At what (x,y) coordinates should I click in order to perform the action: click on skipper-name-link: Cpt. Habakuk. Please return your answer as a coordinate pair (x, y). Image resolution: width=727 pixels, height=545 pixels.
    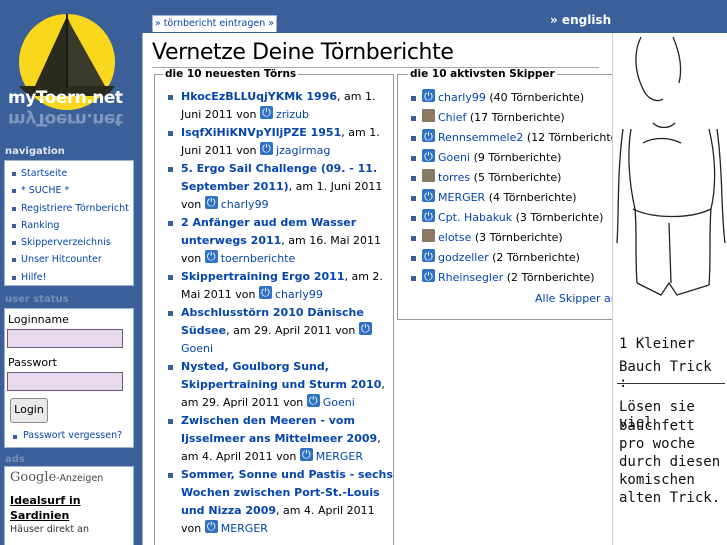
    Looking at the image, I should click on (475, 217).